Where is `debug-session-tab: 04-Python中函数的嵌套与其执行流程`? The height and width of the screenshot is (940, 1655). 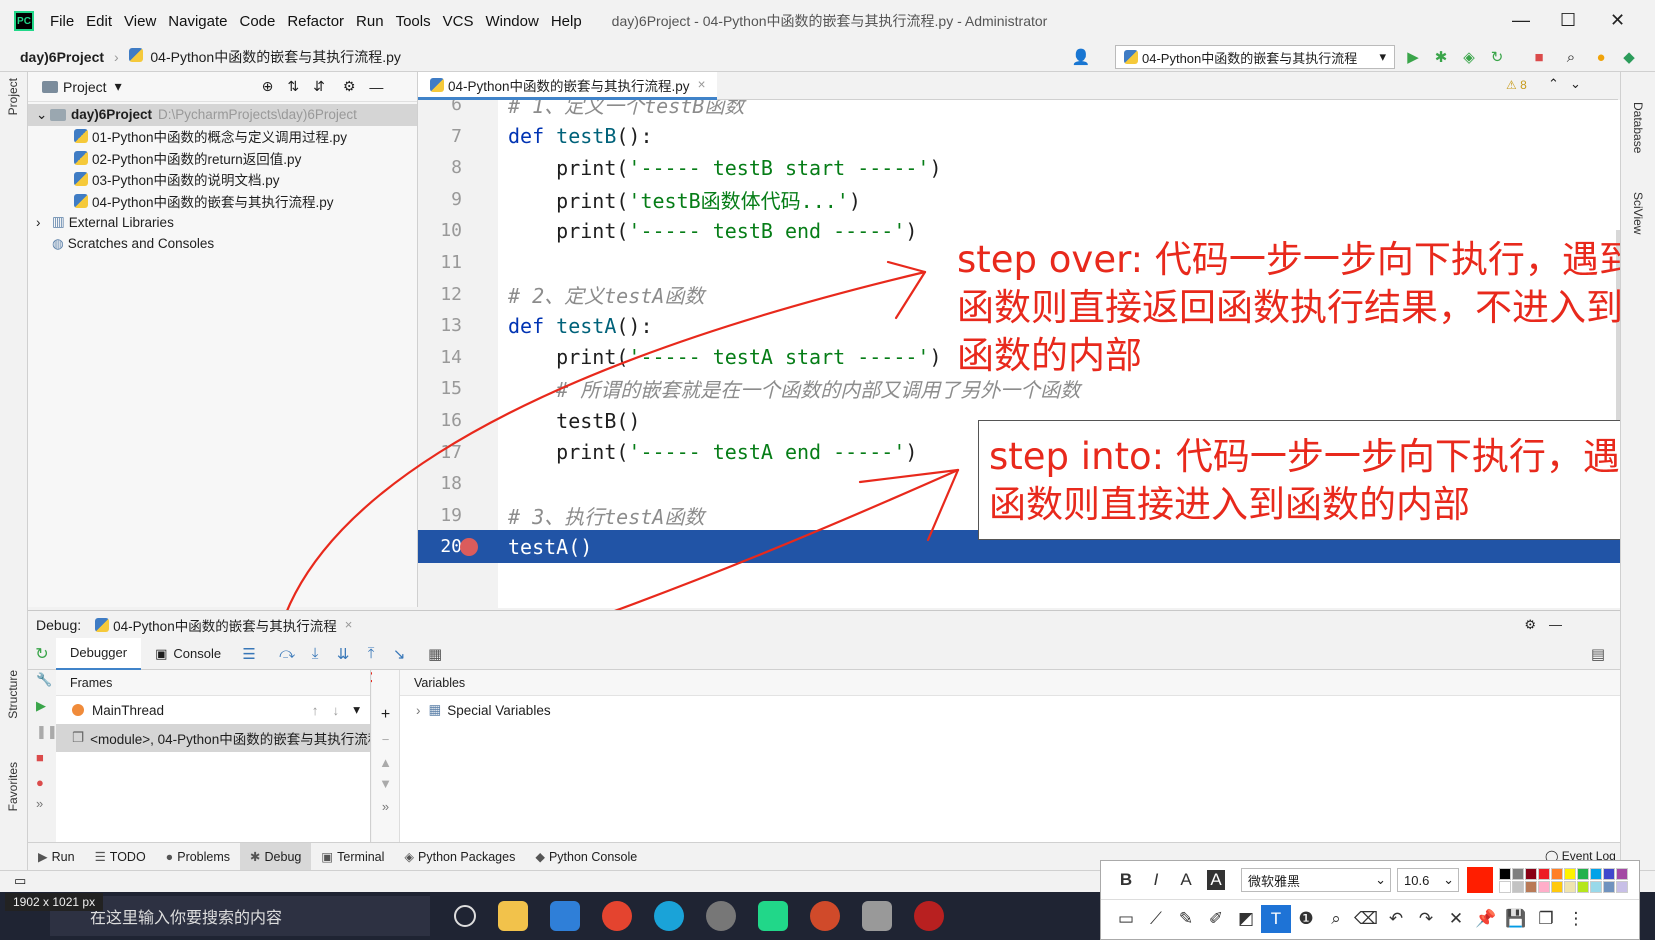 debug-session-tab: 04-Python中函数的嵌套与其执行流程 is located at coordinates (225, 625).